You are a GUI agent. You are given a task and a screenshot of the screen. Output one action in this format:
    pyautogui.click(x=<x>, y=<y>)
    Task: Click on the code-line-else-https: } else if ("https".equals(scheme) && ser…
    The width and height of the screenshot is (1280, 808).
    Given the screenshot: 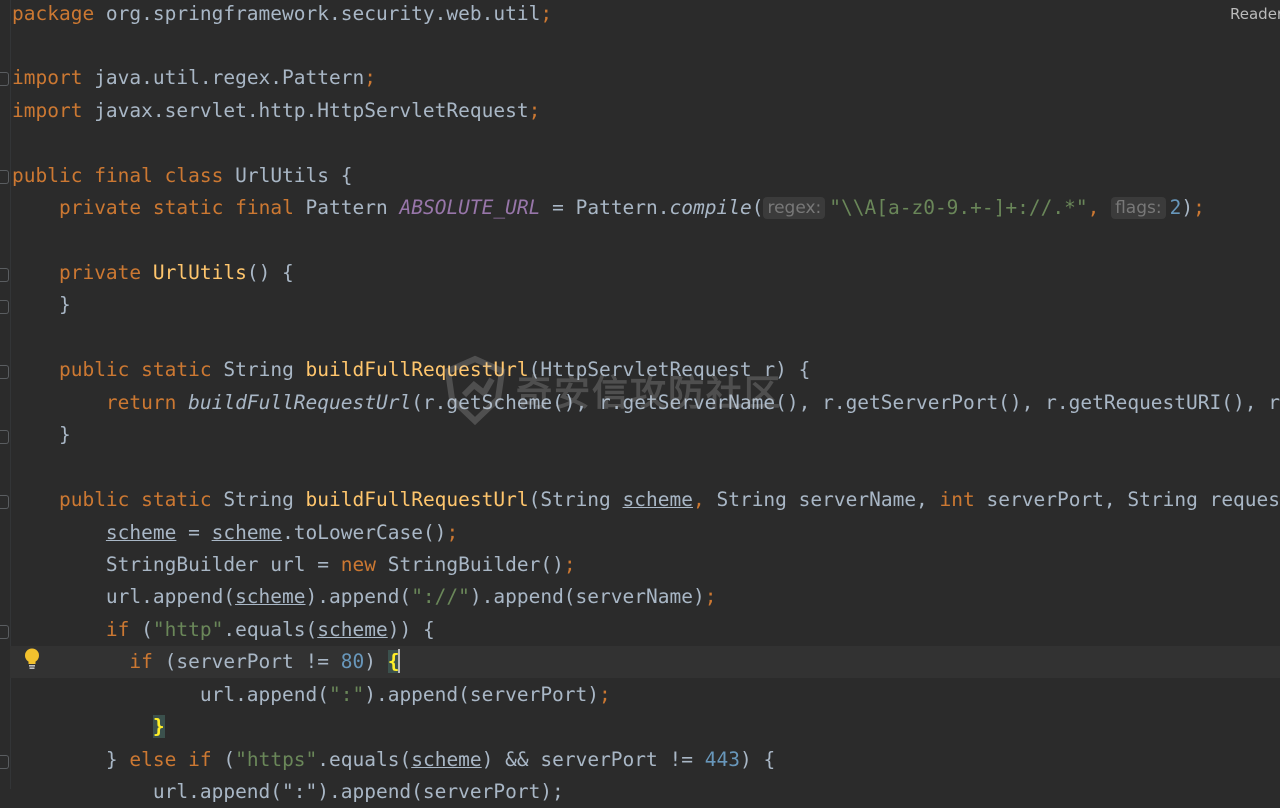 What is the action you would take?
    pyautogui.click(x=440, y=759)
    